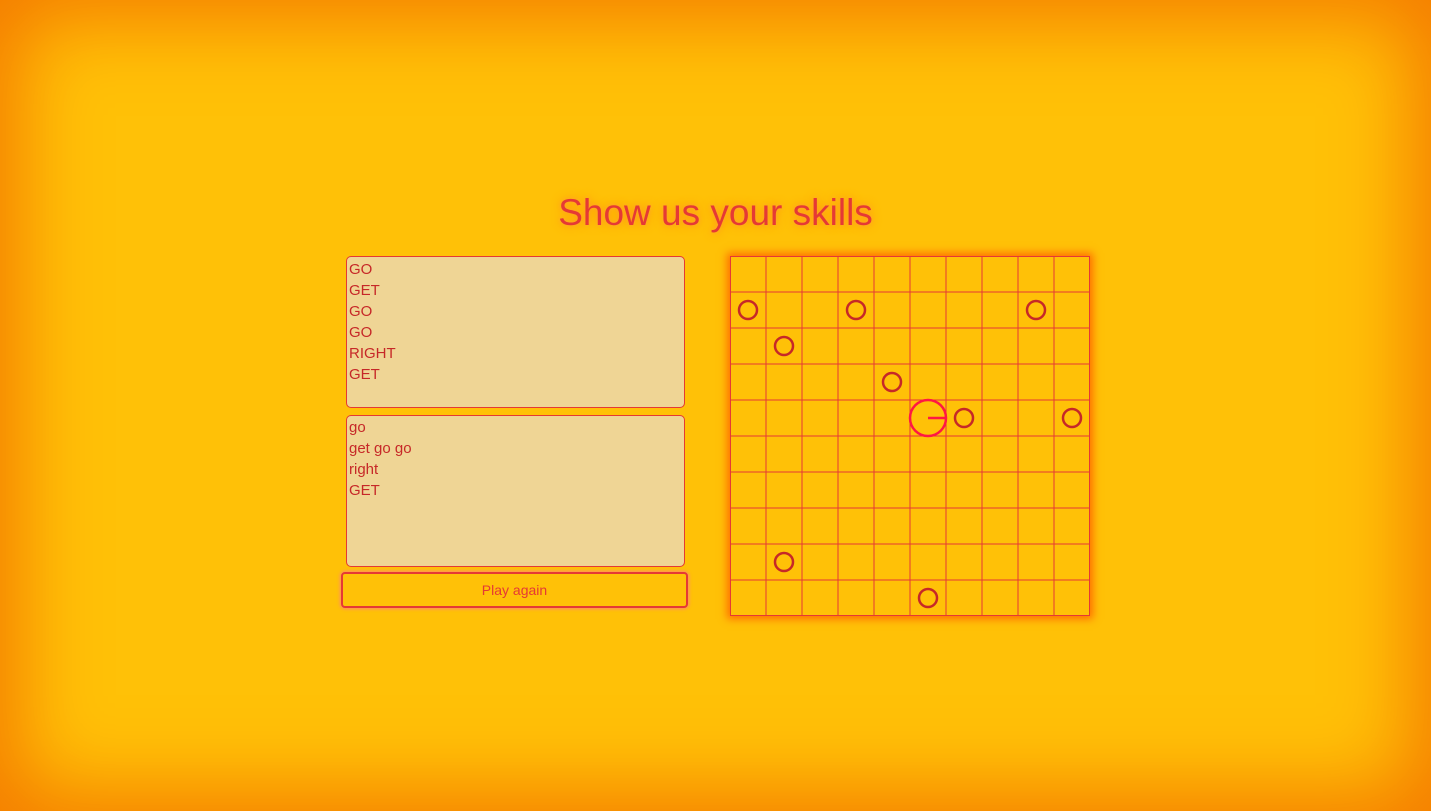 The height and width of the screenshot is (811, 1431). Describe the element at coordinates (715, 212) in the screenshot. I see `page-title: Show us your skills` at that location.